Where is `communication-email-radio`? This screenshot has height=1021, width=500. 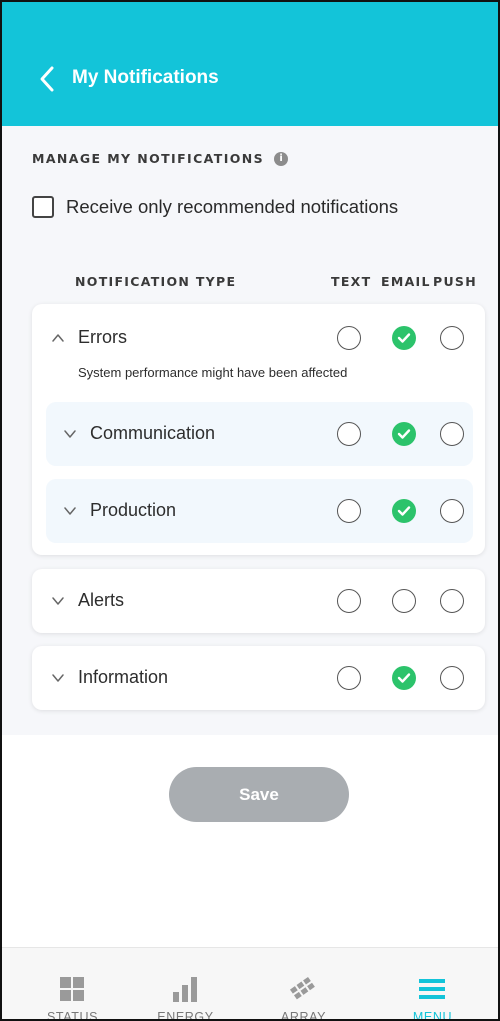 communication-email-radio is located at coordinates (404, 434).